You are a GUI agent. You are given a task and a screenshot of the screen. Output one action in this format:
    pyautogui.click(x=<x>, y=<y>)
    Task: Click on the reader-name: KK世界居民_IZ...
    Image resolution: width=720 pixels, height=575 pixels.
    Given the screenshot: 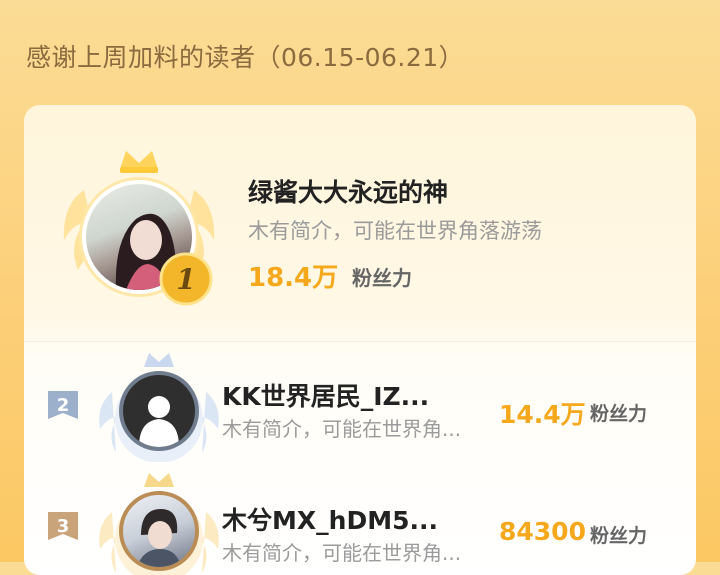 What is the action you would take?
    pyautogui.click(x=325, y=395)
    